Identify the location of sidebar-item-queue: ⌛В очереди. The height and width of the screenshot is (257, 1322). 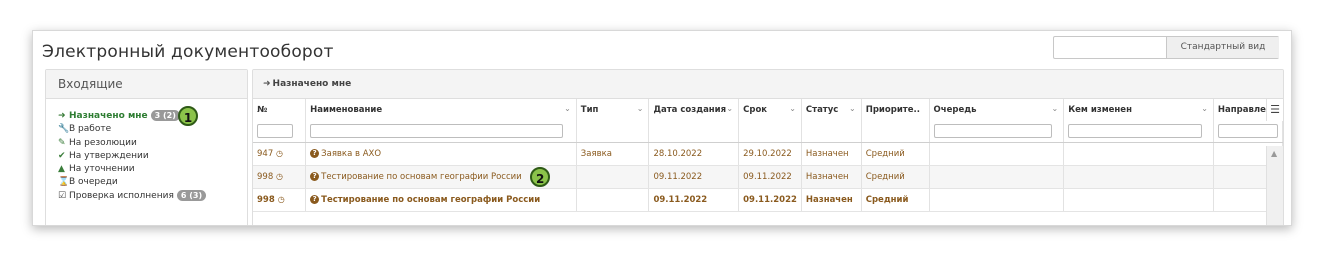
(152, 182).